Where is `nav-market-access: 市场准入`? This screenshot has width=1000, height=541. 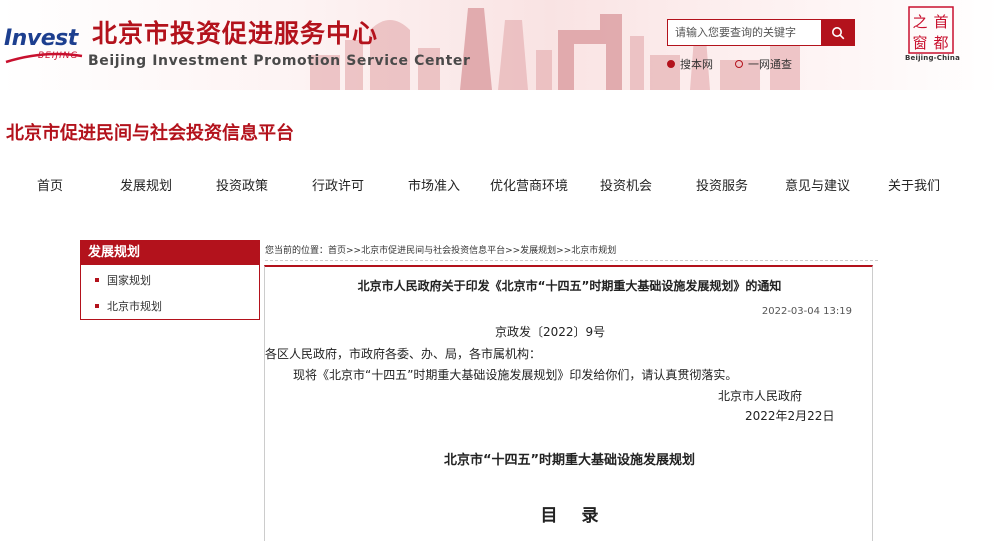 nav-market-access: 市场准入 is located at coordinates (434, 184).